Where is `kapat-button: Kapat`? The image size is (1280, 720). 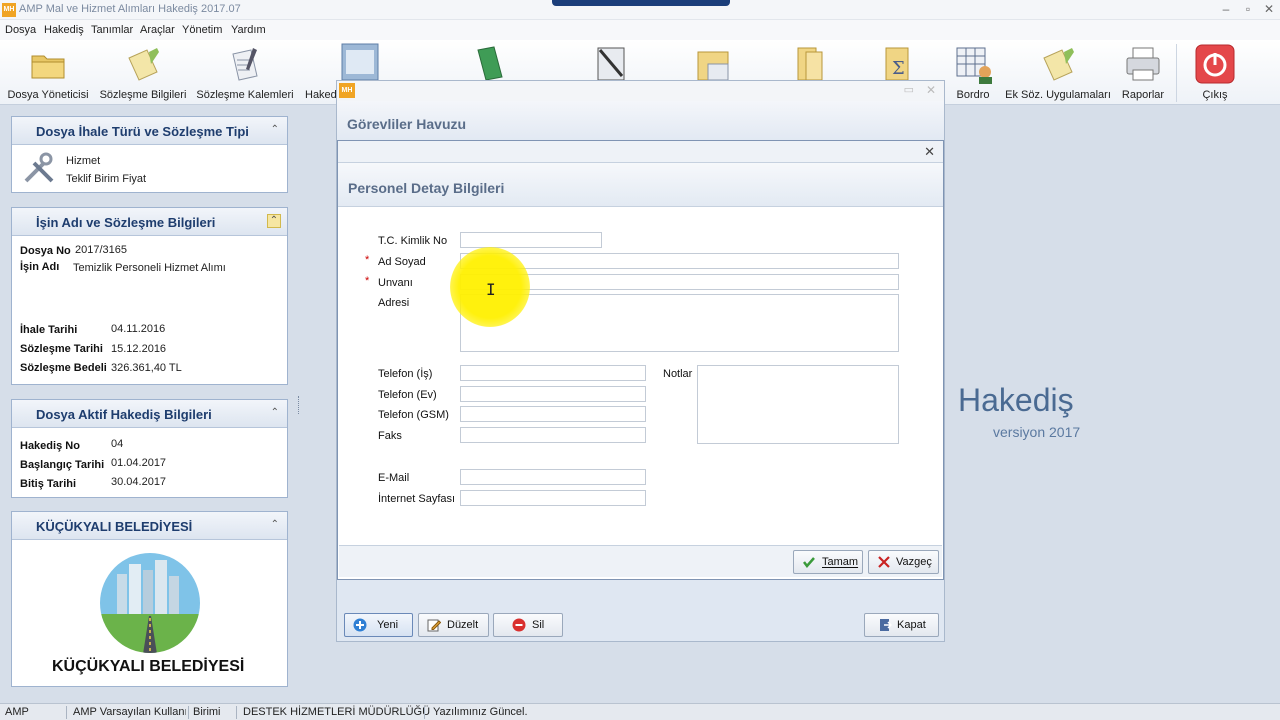
kapat-button: Kapat is located at coordinates (901, 625).